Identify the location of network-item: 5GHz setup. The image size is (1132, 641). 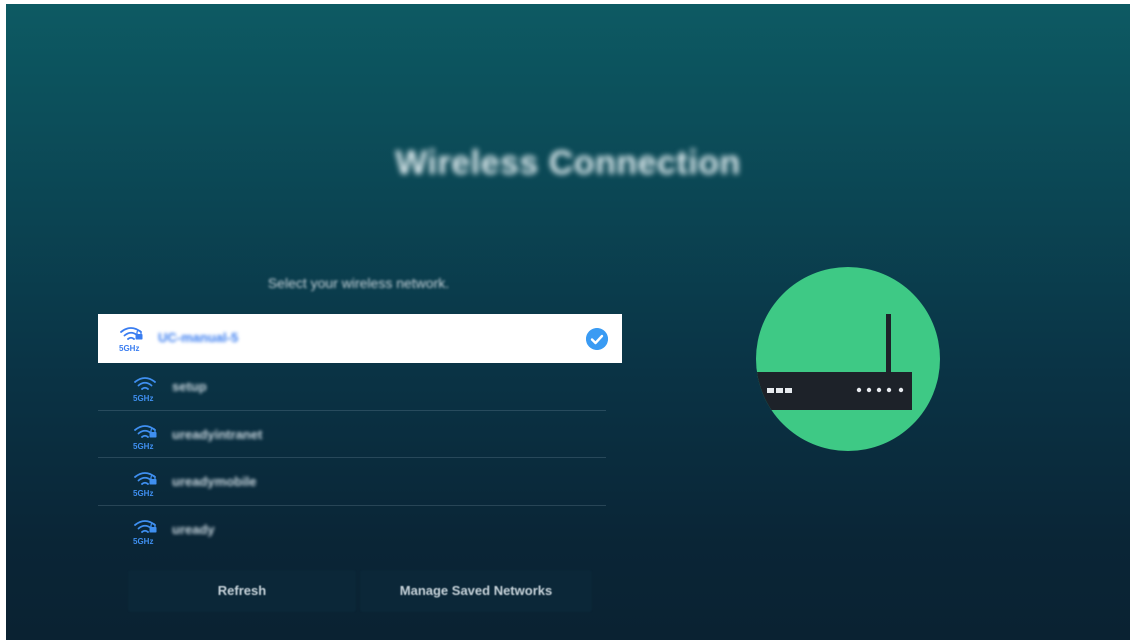
(352, 387).